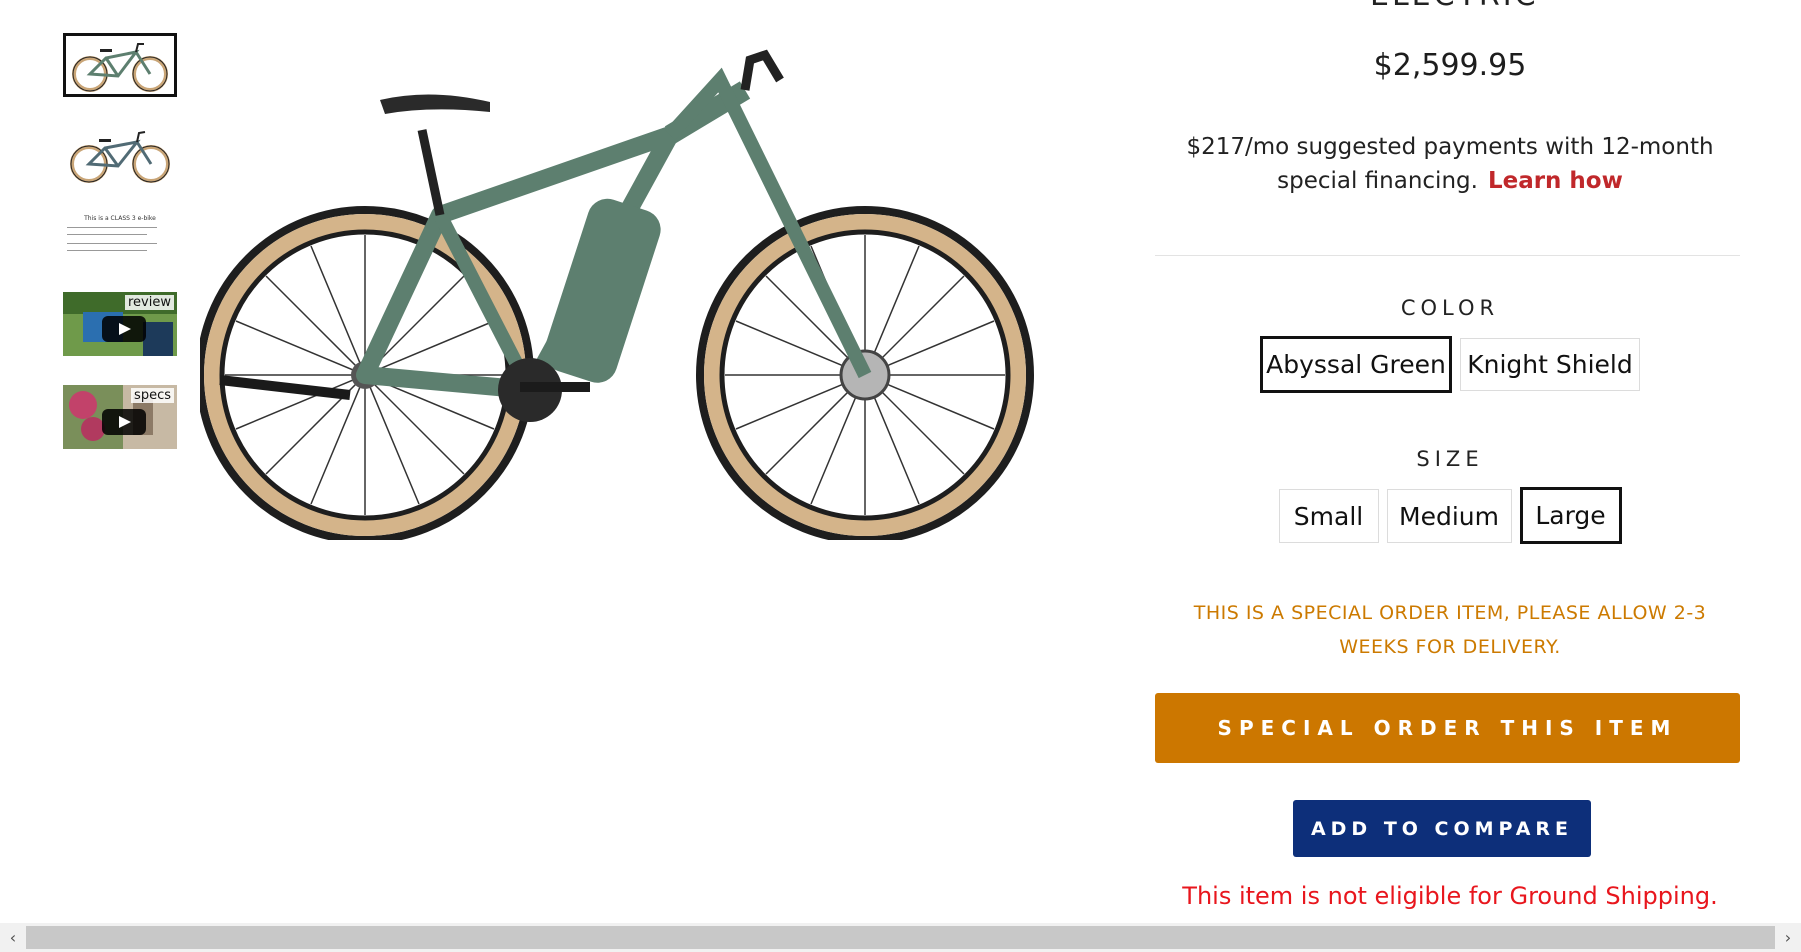 This screenshot has width=1801, height=952. I want to click on thumbnail-bike-side, so click(120, 65).